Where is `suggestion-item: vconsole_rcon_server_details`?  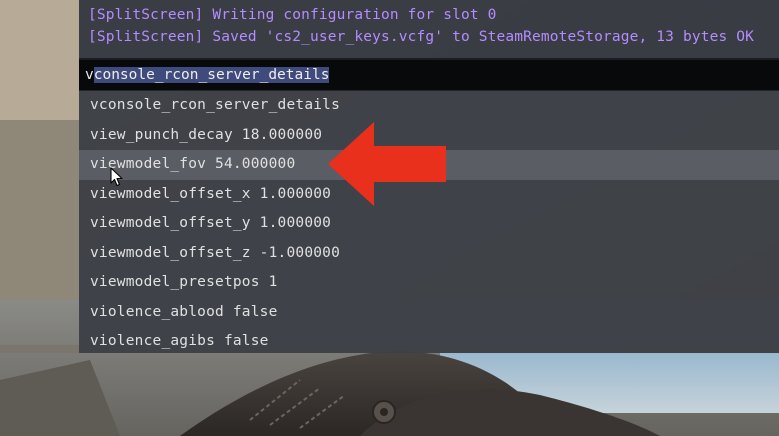 suggestion-item: vconsole_rcon_server_details is located at coordinates (429, 106).